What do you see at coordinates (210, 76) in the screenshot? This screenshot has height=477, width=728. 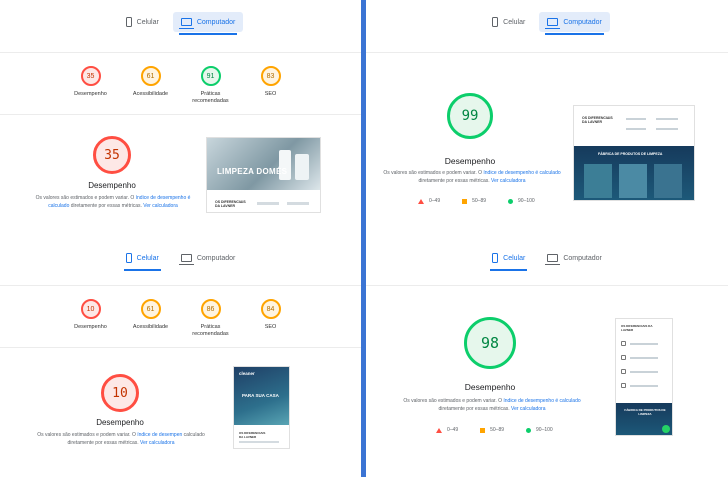 I see `score-circle: 91` at bounding box center [210, 76].